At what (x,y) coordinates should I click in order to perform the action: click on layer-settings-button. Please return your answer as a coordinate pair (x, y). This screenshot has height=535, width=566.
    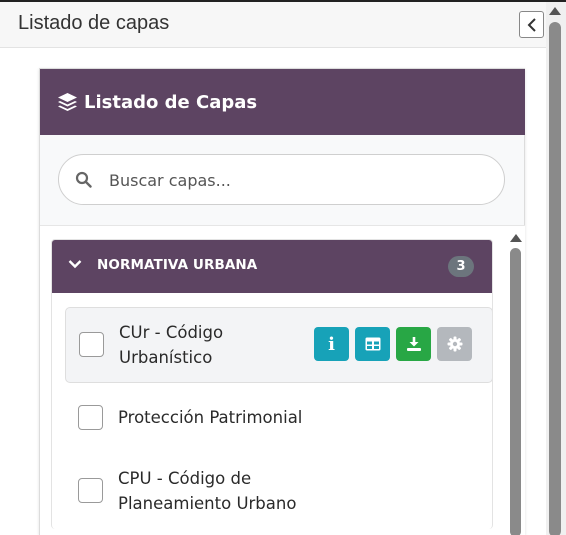
    Looking at the image, I should click on (454, 344).